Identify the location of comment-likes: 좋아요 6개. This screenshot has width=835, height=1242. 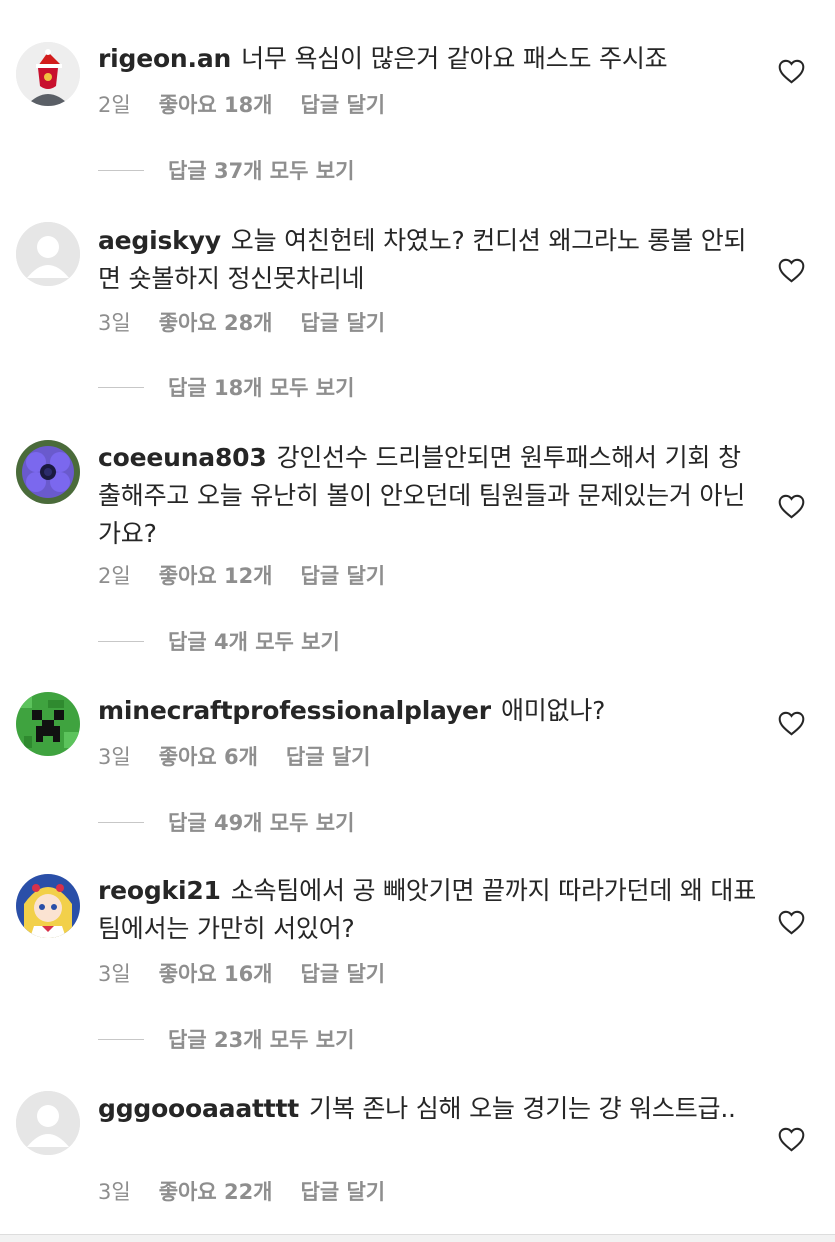
(208, 757).